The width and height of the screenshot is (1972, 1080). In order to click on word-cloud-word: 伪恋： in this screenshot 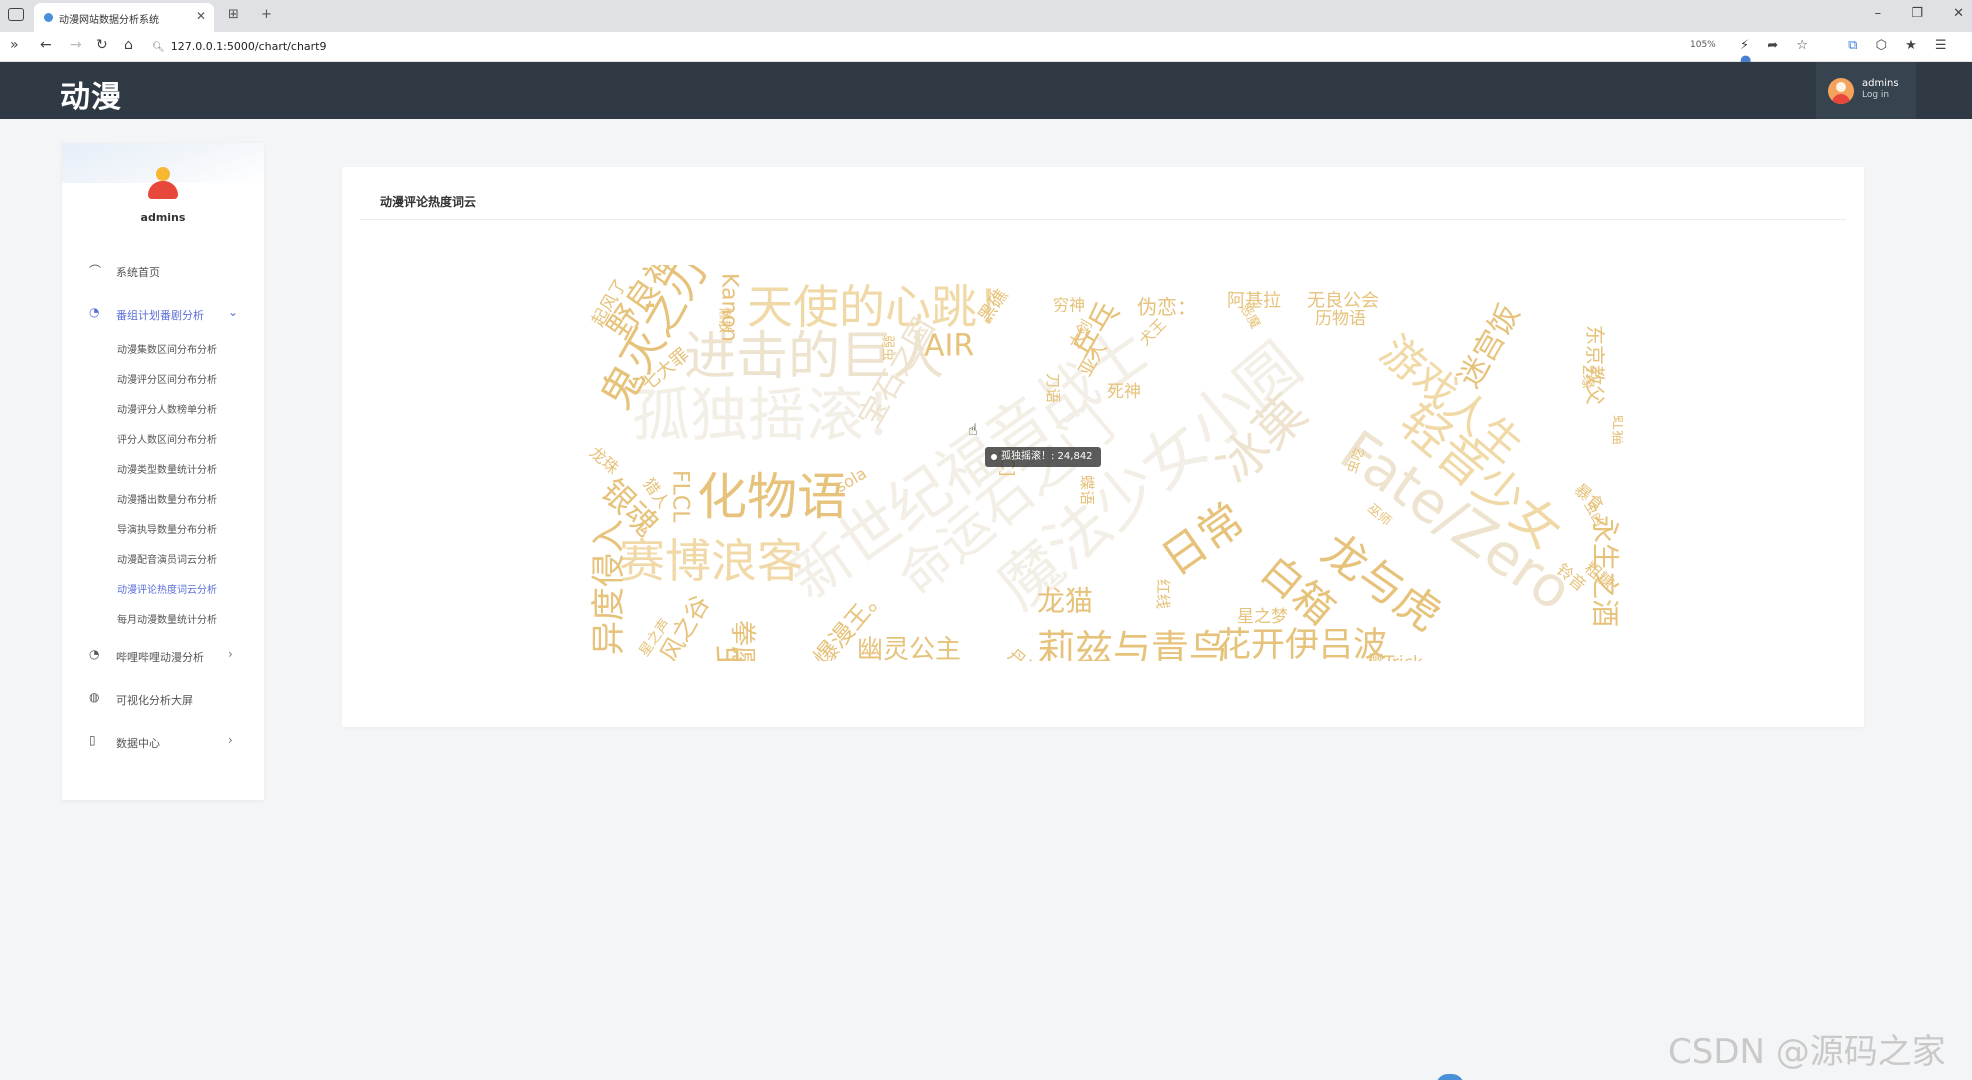, I will do `click(1167, 307)`.